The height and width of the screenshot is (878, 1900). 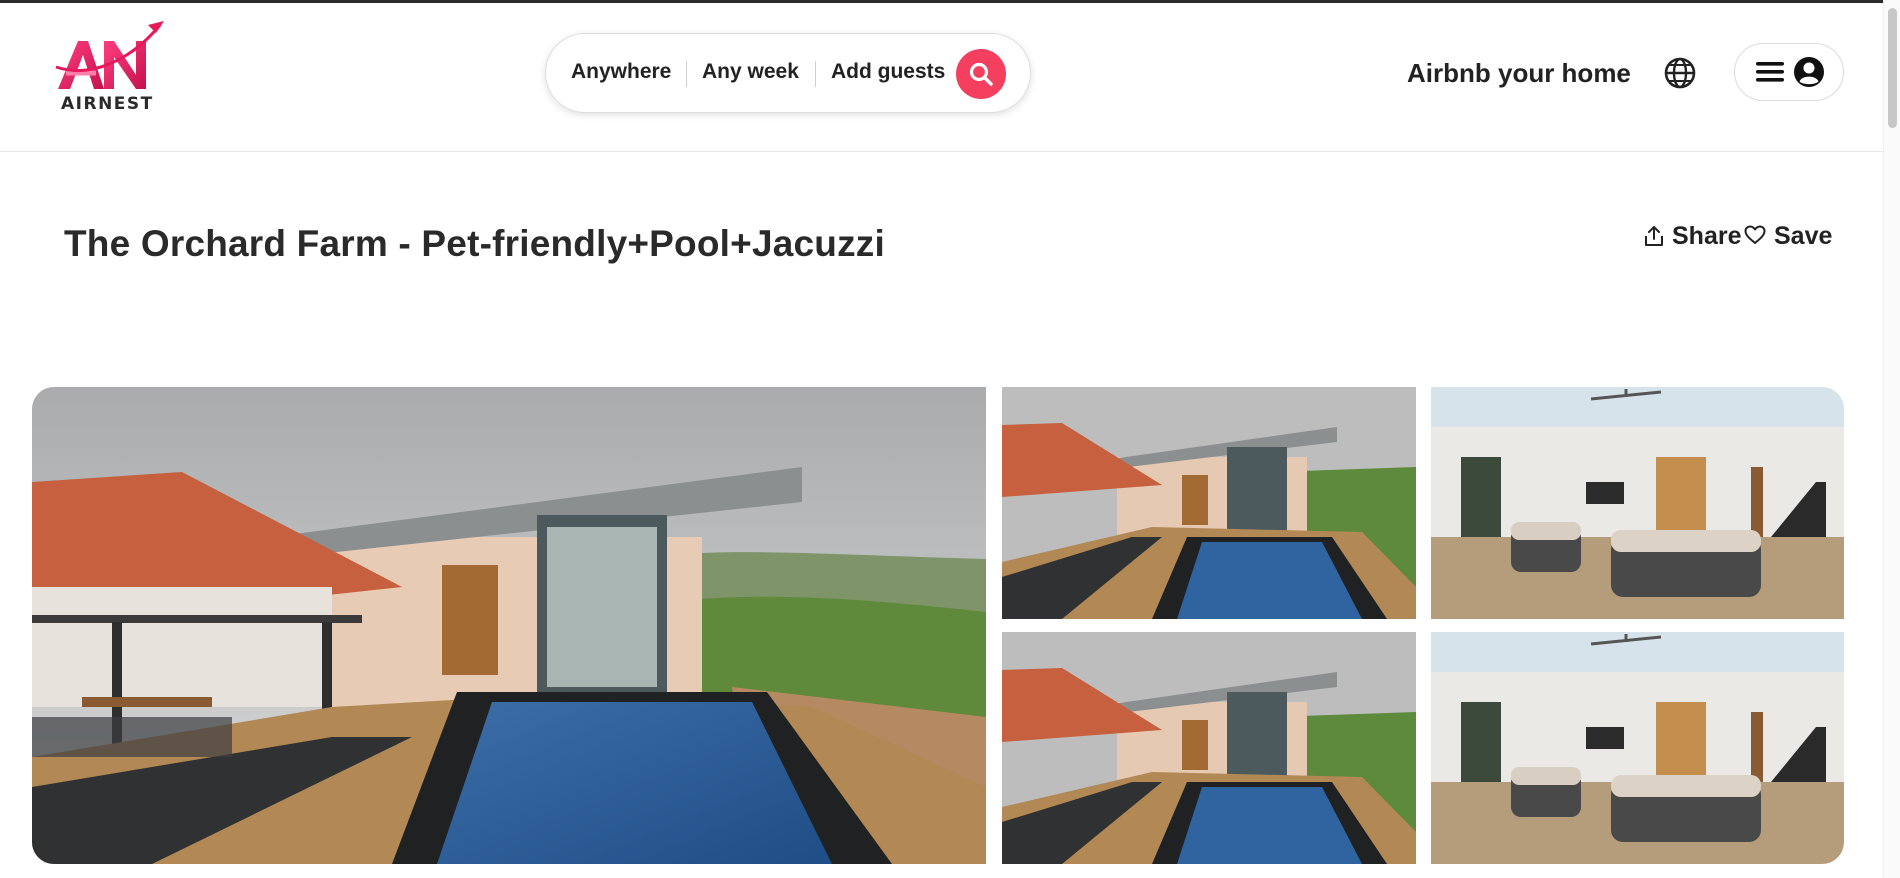 What do you see at coordinates (1654, 236) in the screenshot?
I see `share-icon` at bounding box center [1654, 236].